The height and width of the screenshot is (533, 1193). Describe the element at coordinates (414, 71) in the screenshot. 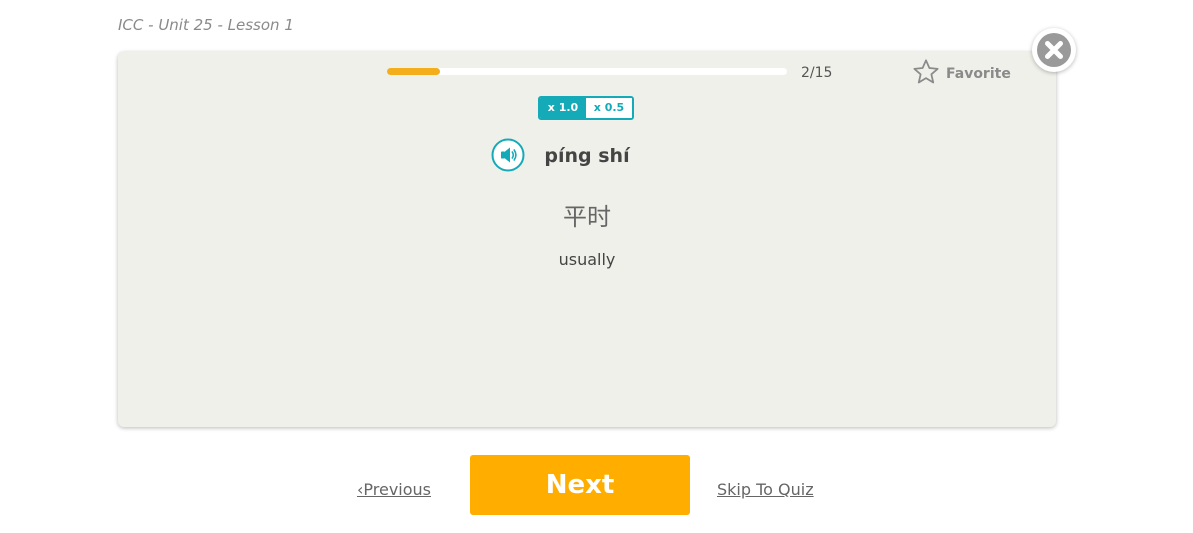

I see `progress-bar-fill` at that location.